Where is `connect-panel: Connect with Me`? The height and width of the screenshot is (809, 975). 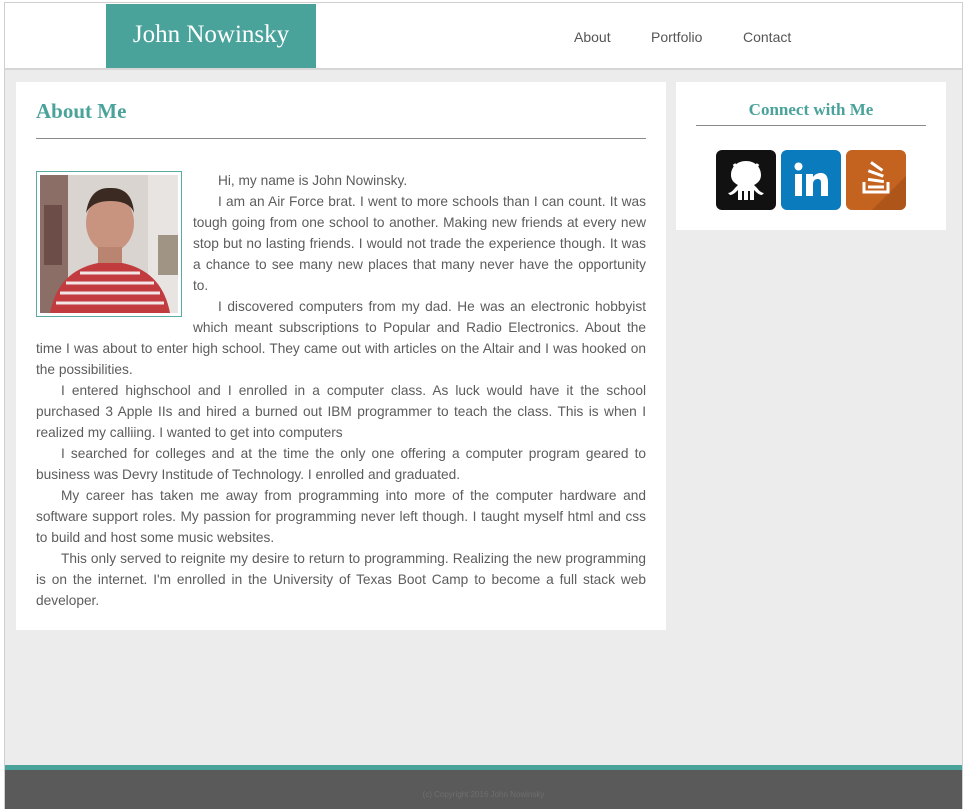 connect-panel: Connect with Me is located at coordinates (811, 156).